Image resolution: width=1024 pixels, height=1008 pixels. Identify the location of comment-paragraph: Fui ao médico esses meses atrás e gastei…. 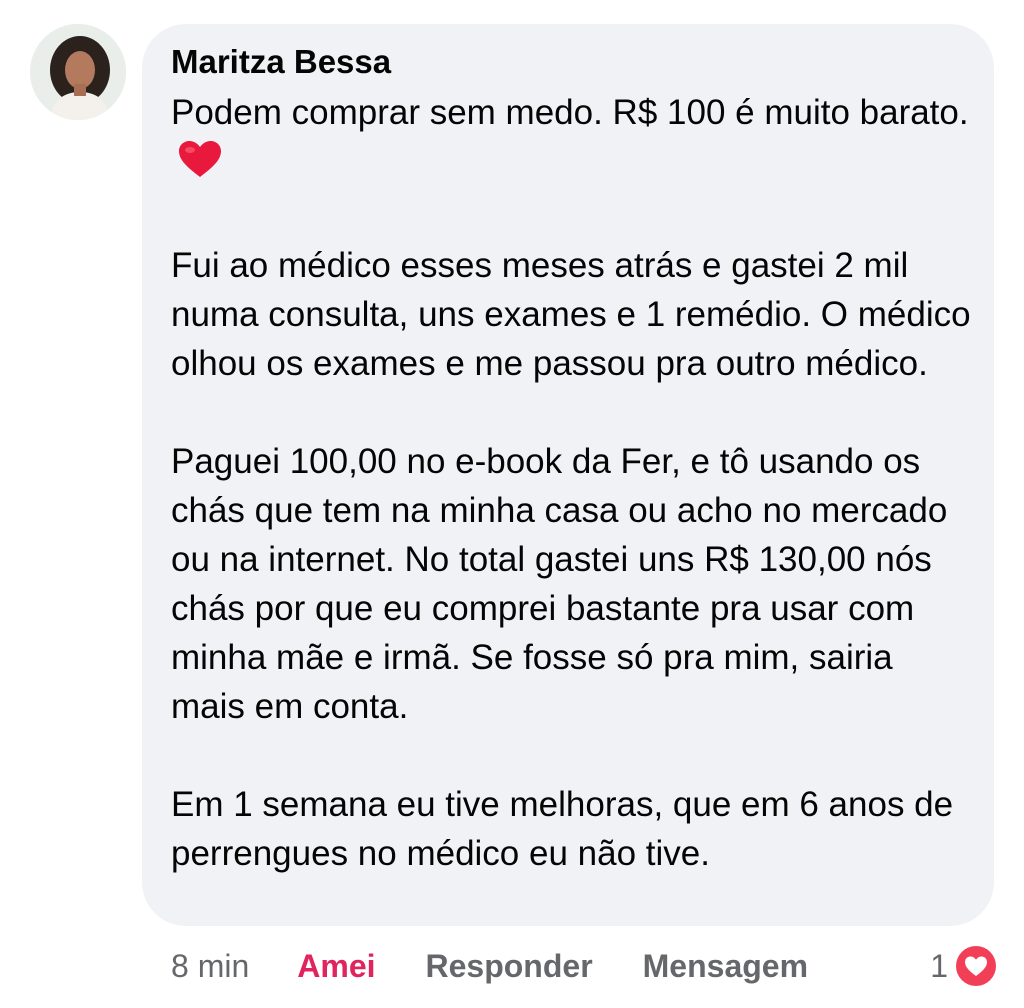
(571, 314).